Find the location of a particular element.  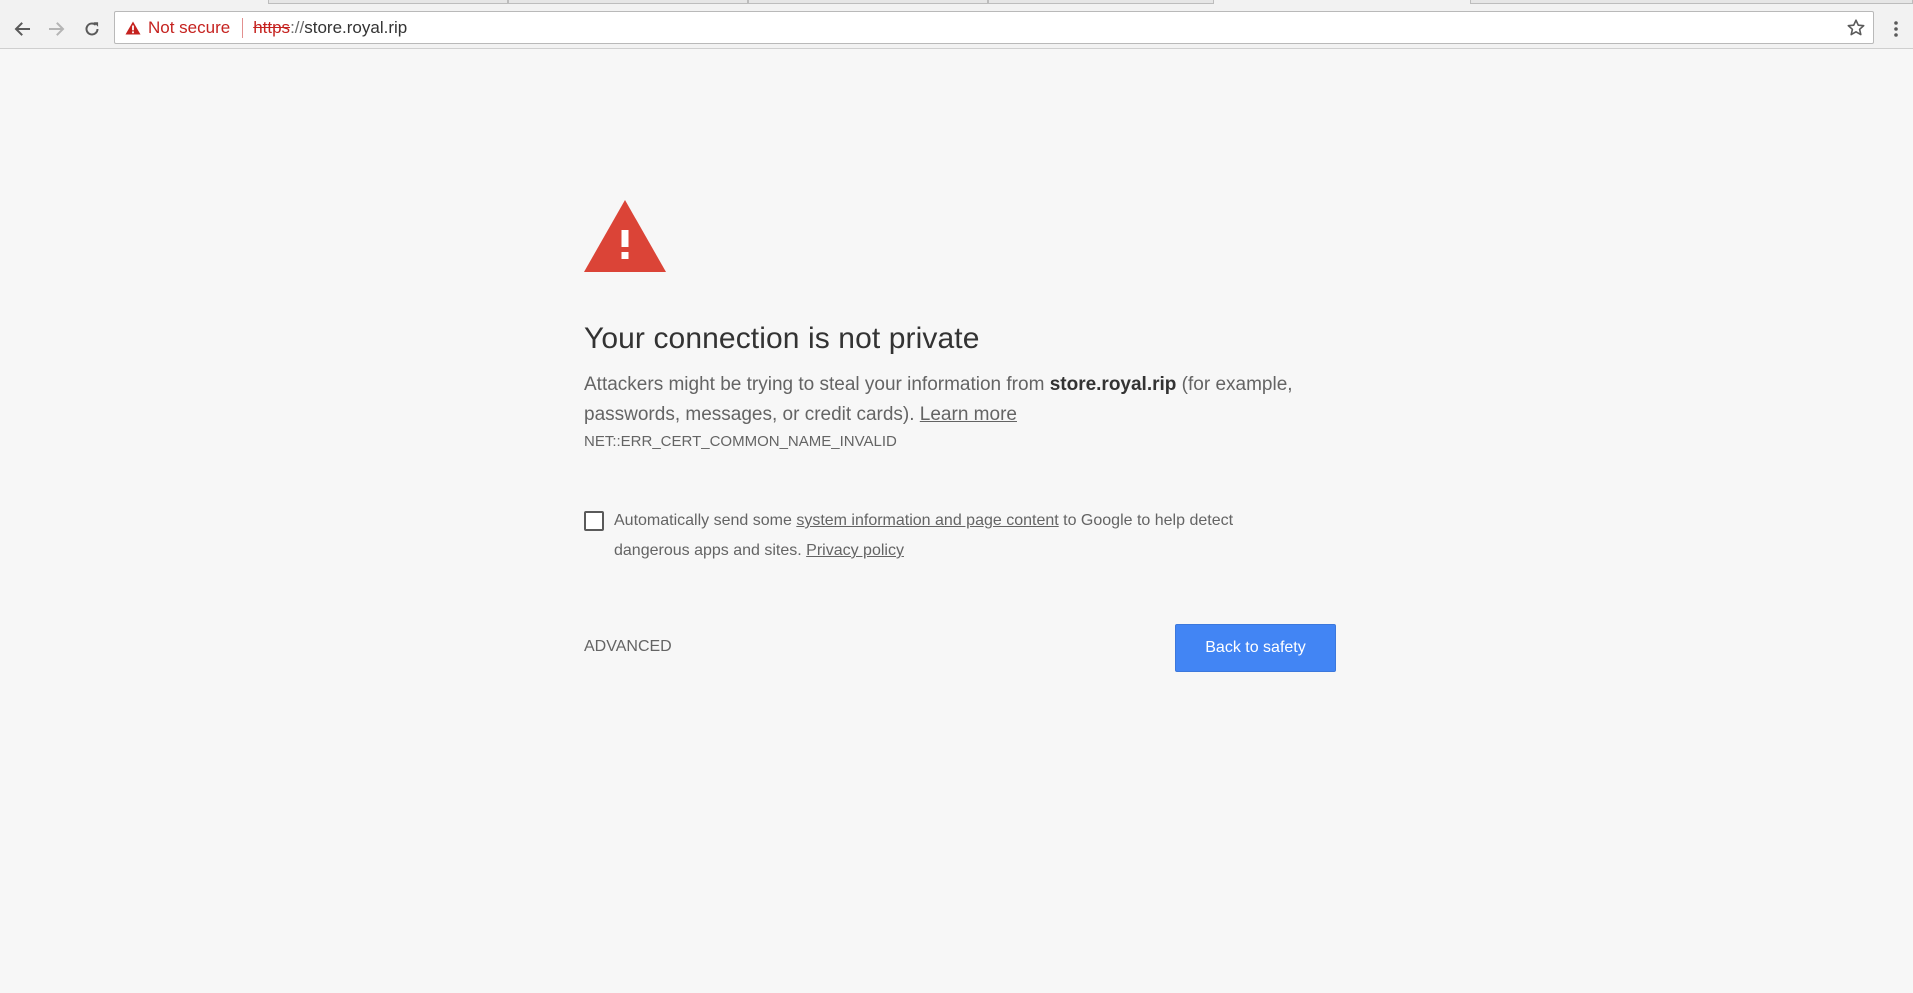

back-button is located at coordinates (22, 29).